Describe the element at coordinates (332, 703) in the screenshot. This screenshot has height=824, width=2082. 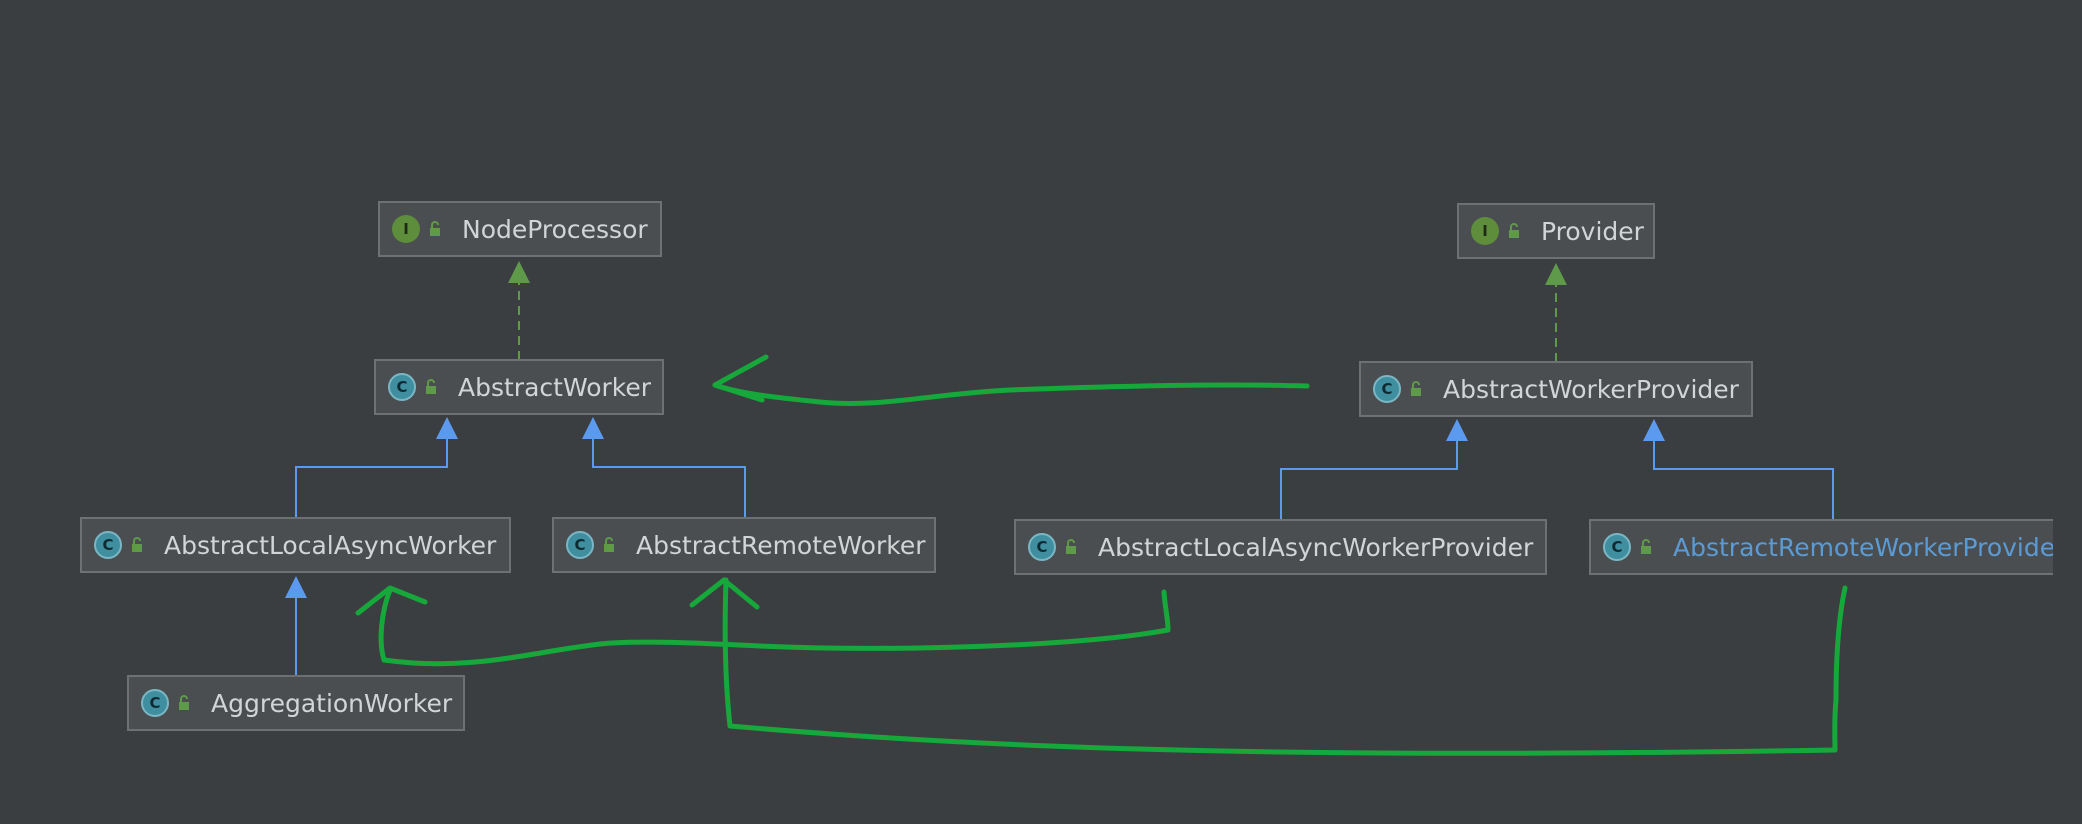
I see `class-node-label: AggregationWorker` at that location.